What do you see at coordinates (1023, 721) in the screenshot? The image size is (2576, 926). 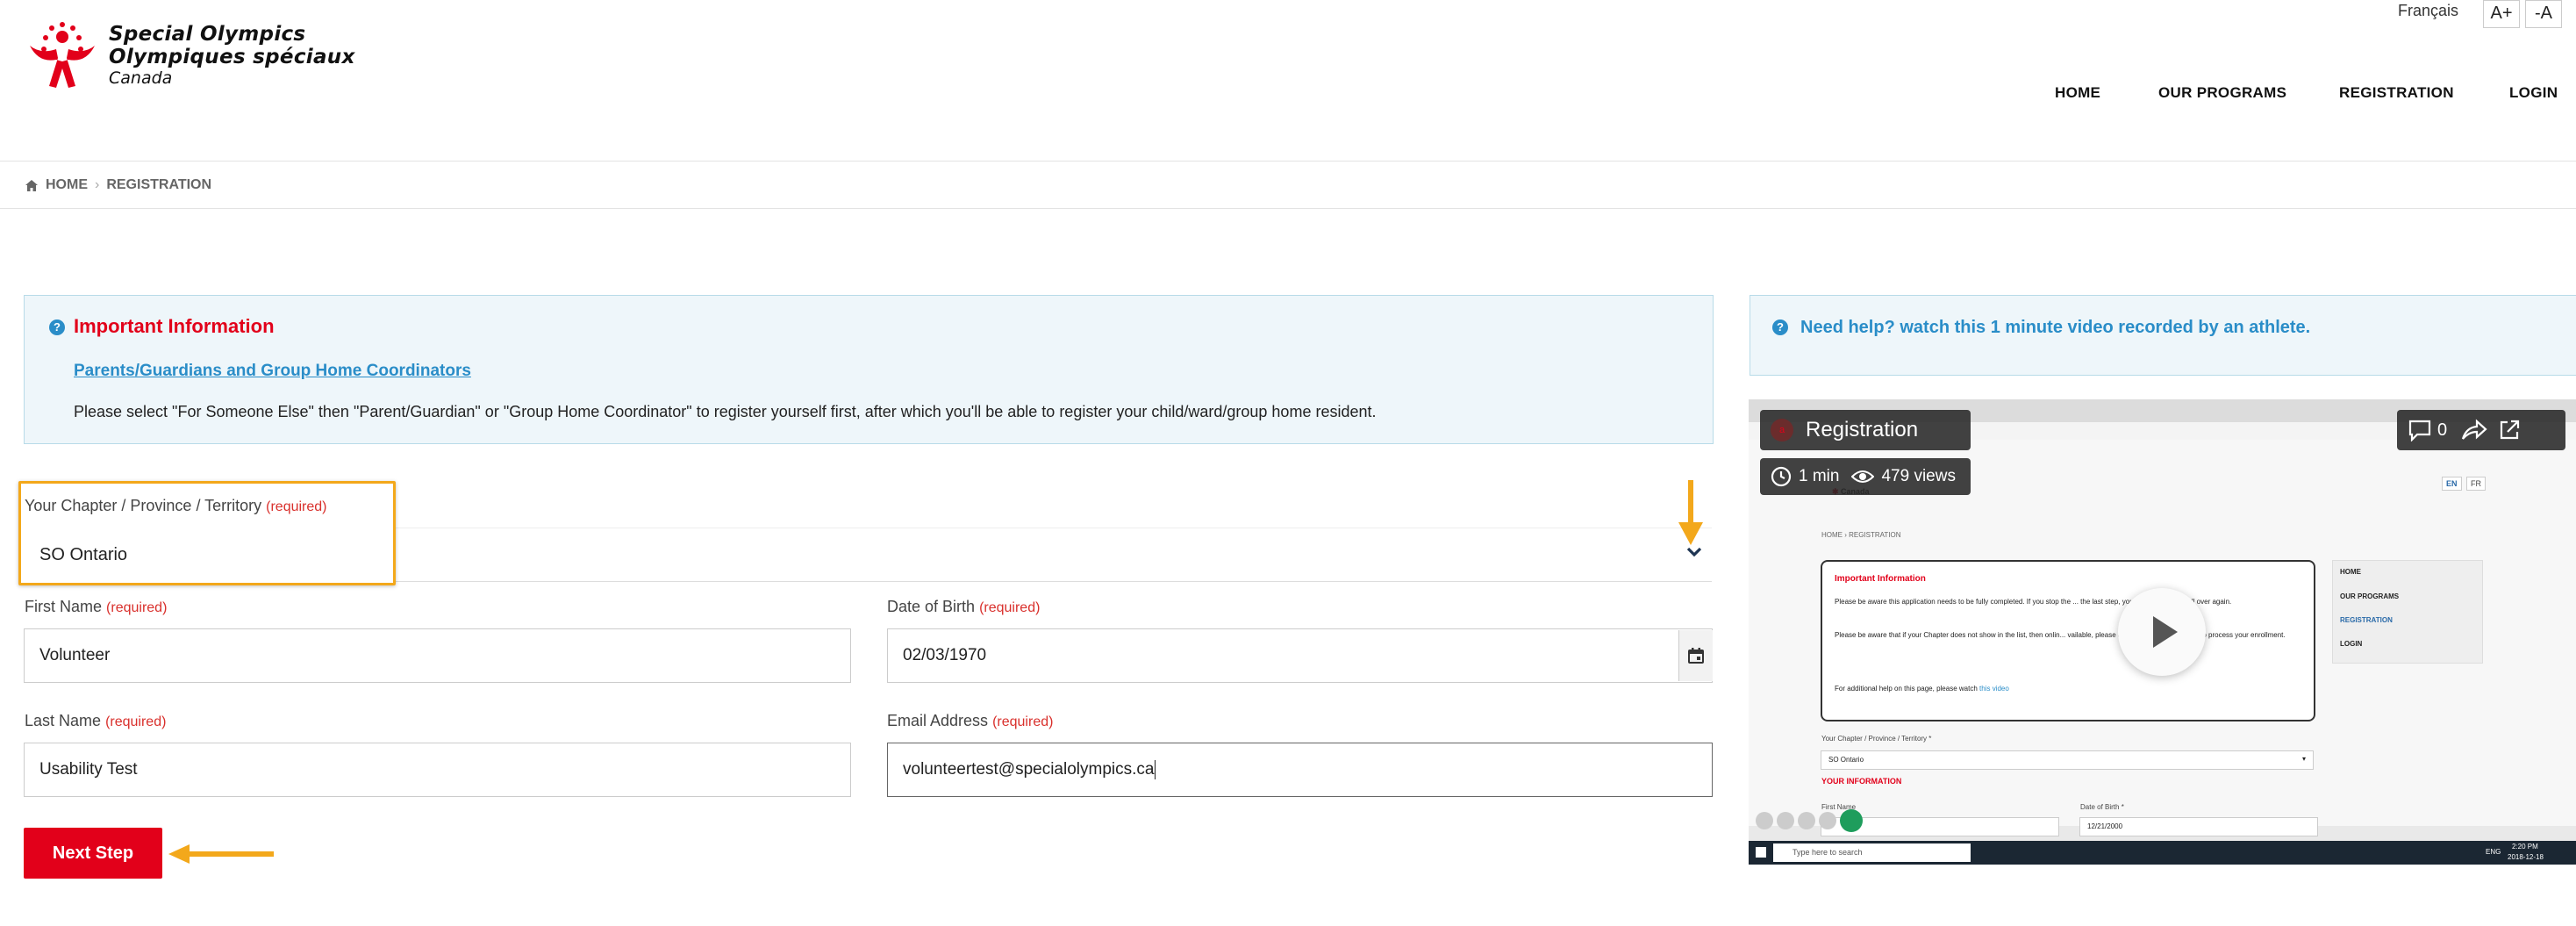 I see `email-required: (required)` at bounding box center [1023, 721].